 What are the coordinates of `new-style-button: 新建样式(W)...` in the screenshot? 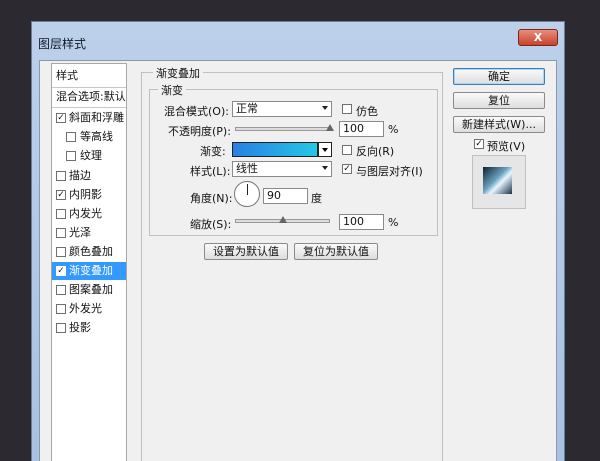 It's located at (499, 124).